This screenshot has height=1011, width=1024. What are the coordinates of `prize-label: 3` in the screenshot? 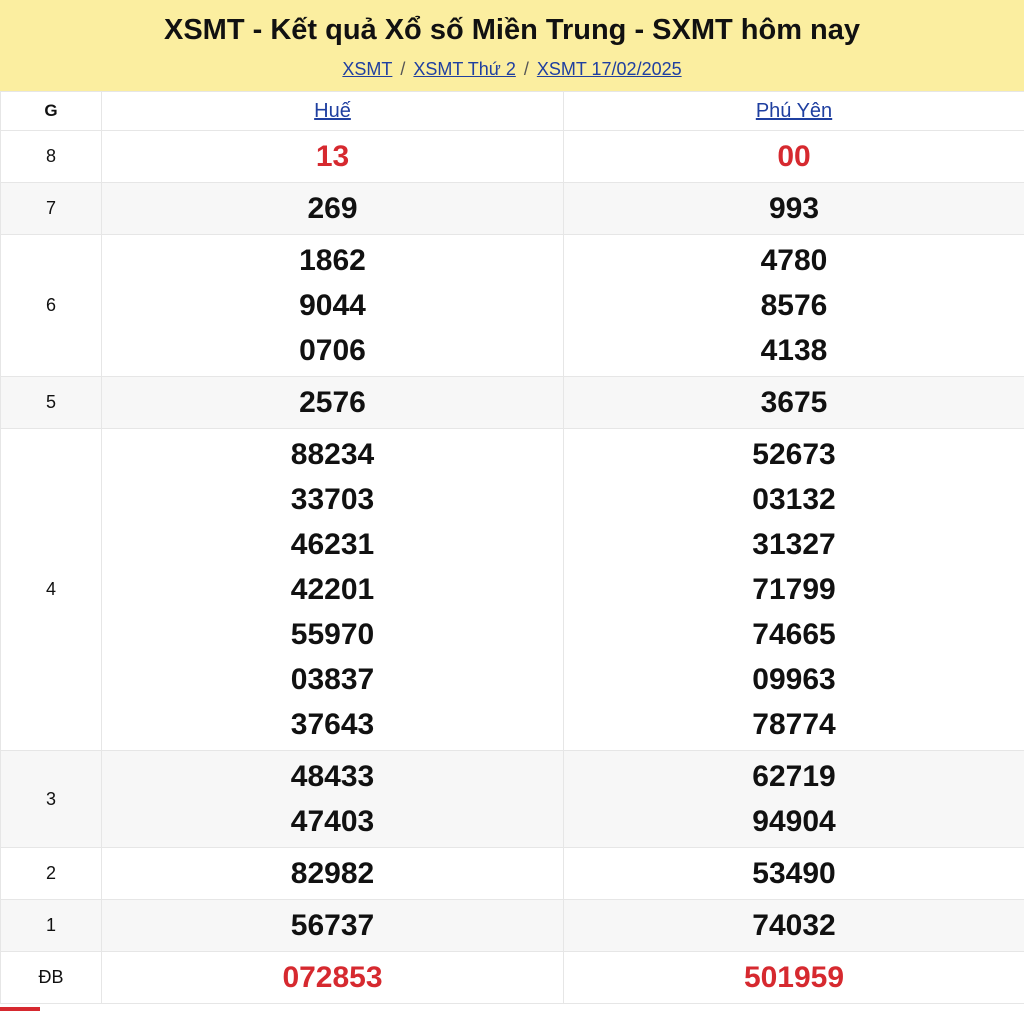 It's located at (51, 799).